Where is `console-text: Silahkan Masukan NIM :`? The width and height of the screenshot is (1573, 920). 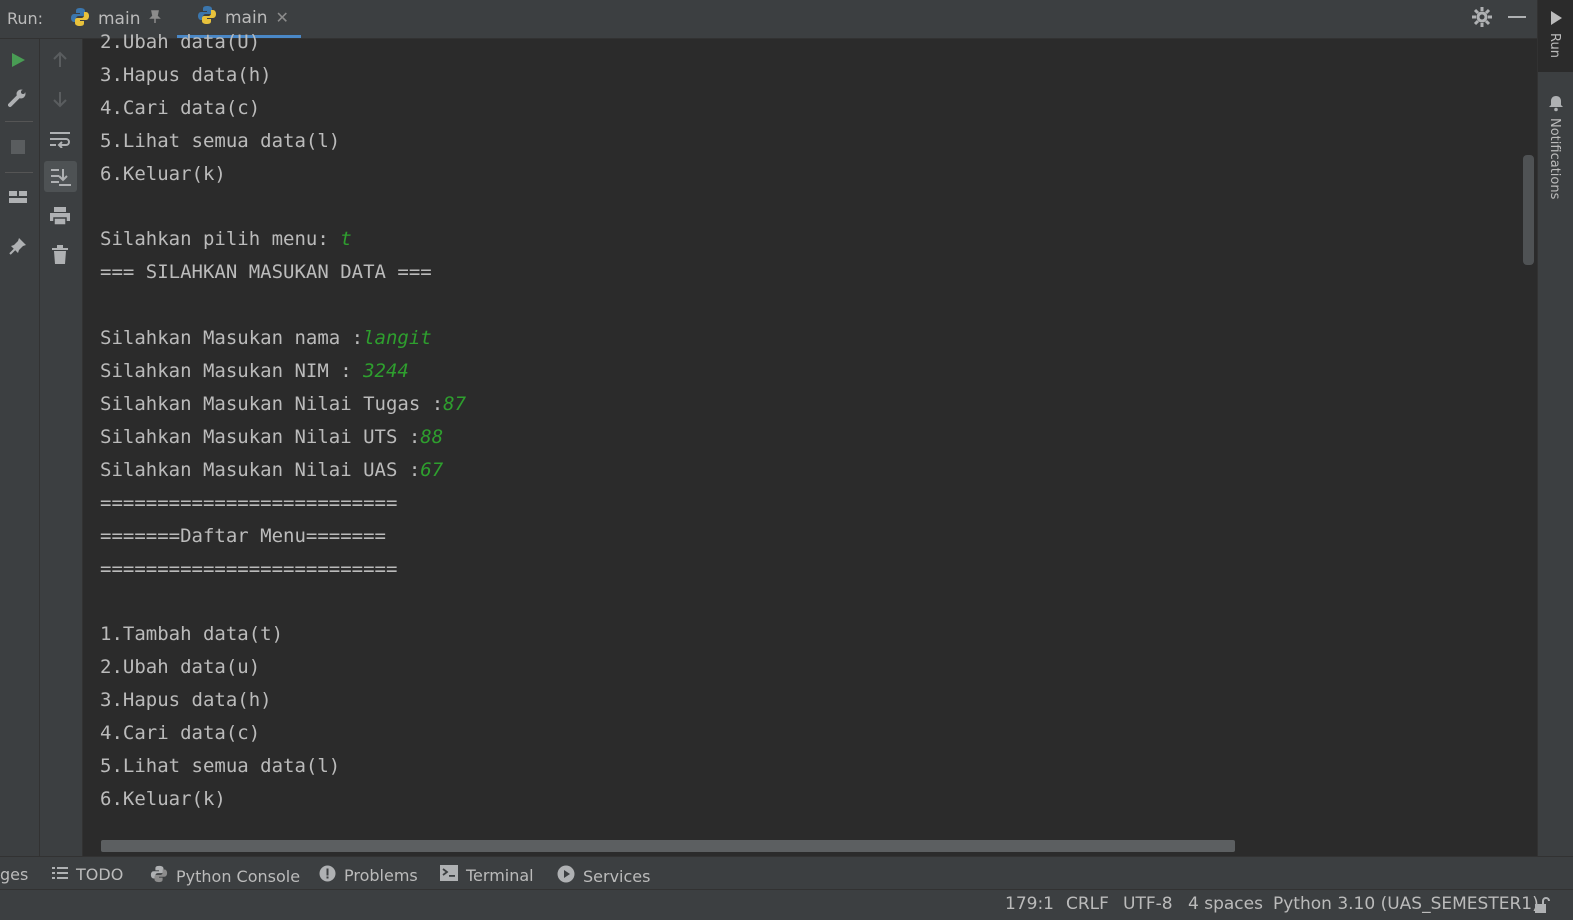
console-text: Silahkan Masukan NIM : is located at coordinates (232, 371).